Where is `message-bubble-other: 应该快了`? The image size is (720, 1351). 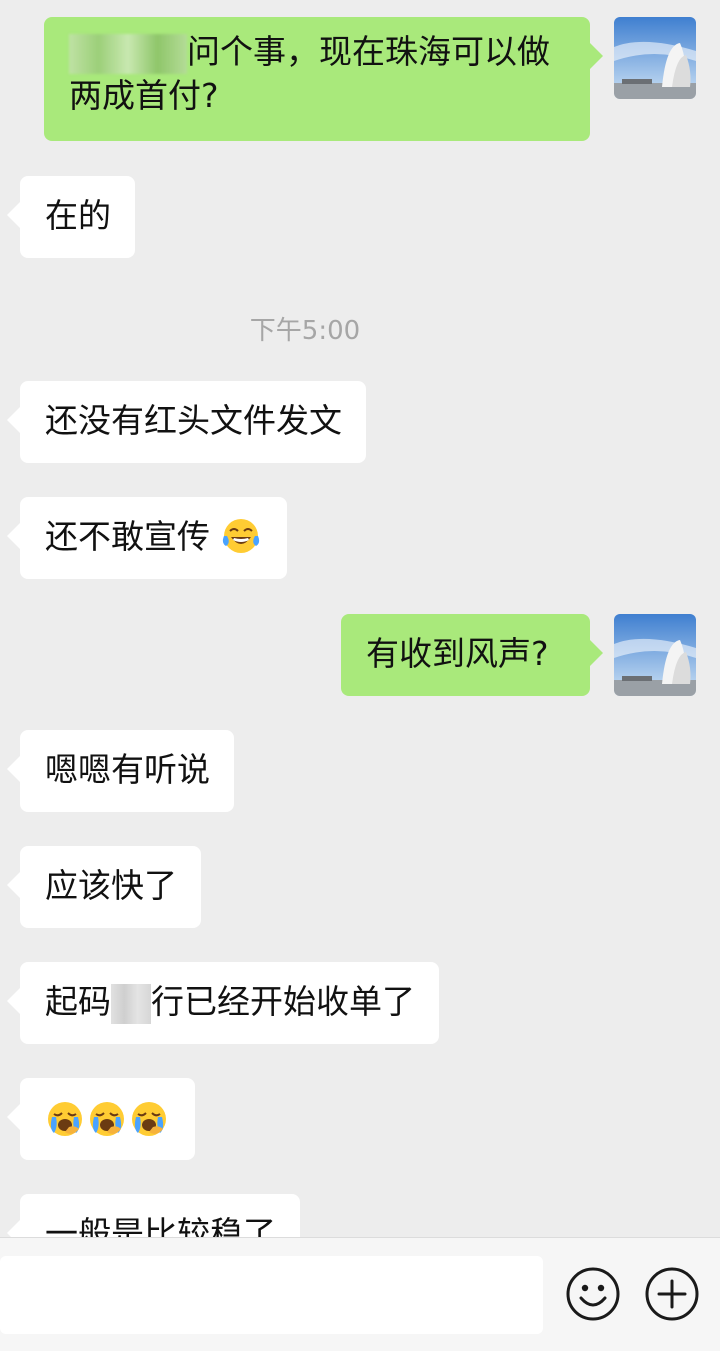 message-bubble-other: 应该快了 is located at coordinates (104, 887).